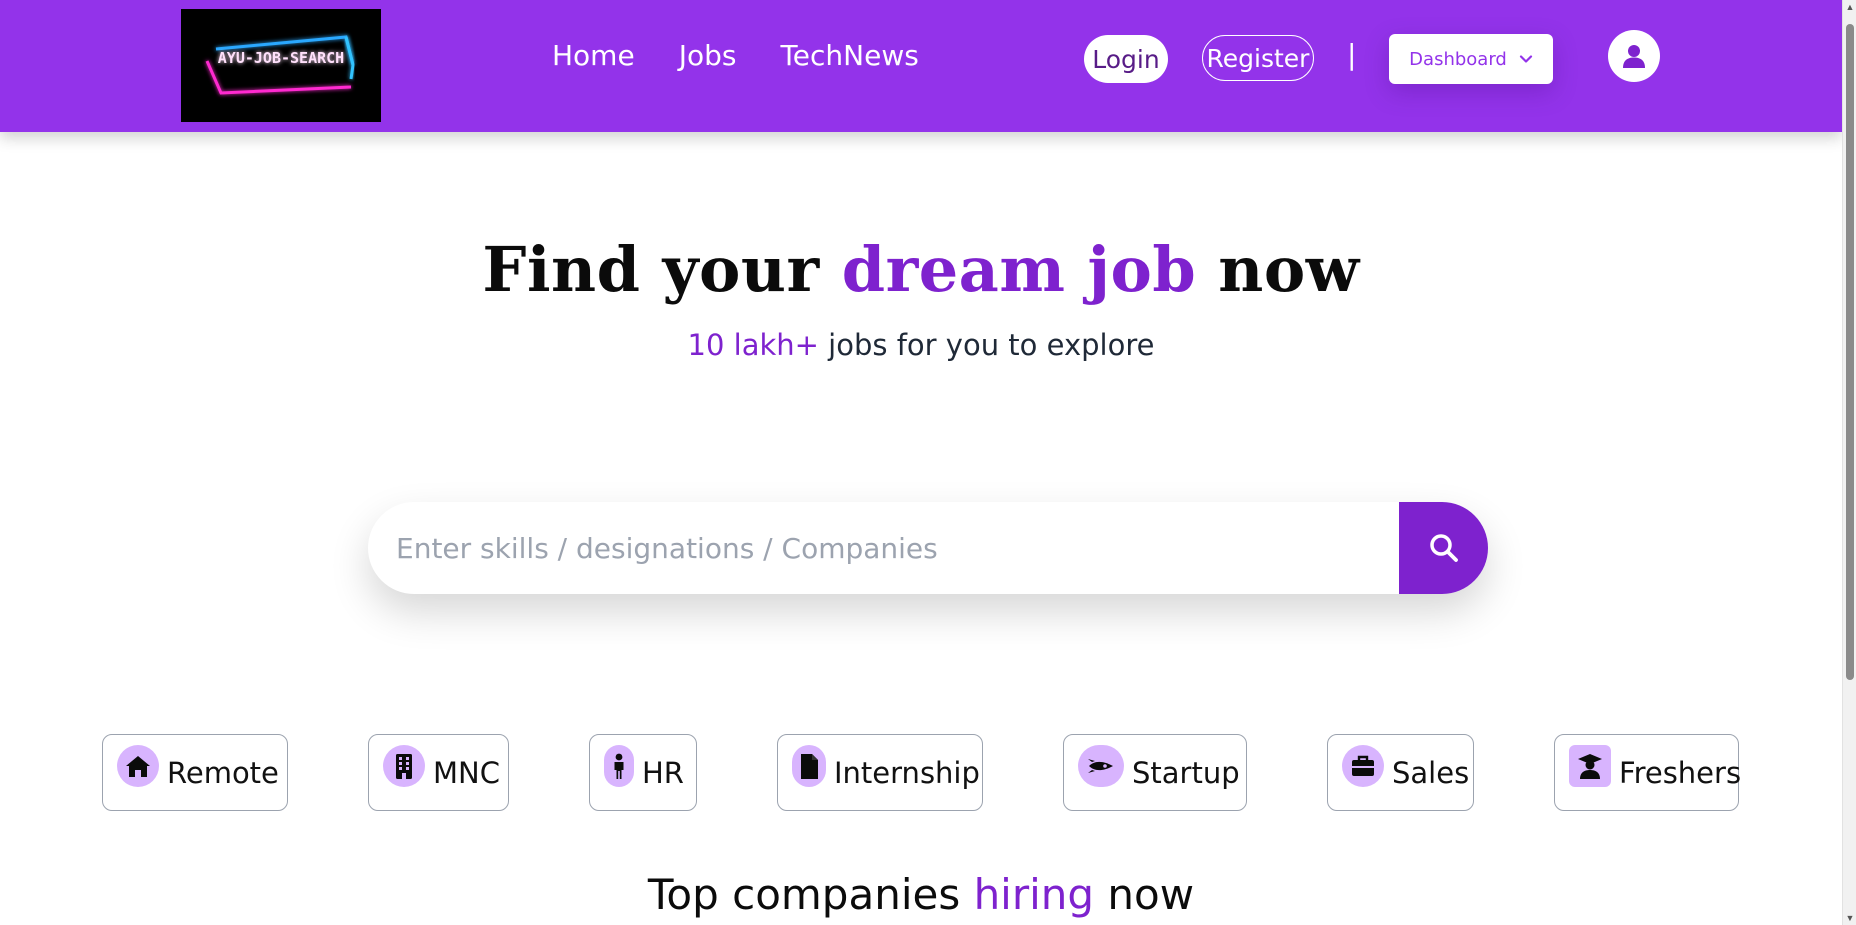  What do you see at coordinates (810, 894) in the screenshot?
I see `section-title-part1: Top companies` at bounding box center [810, 894].